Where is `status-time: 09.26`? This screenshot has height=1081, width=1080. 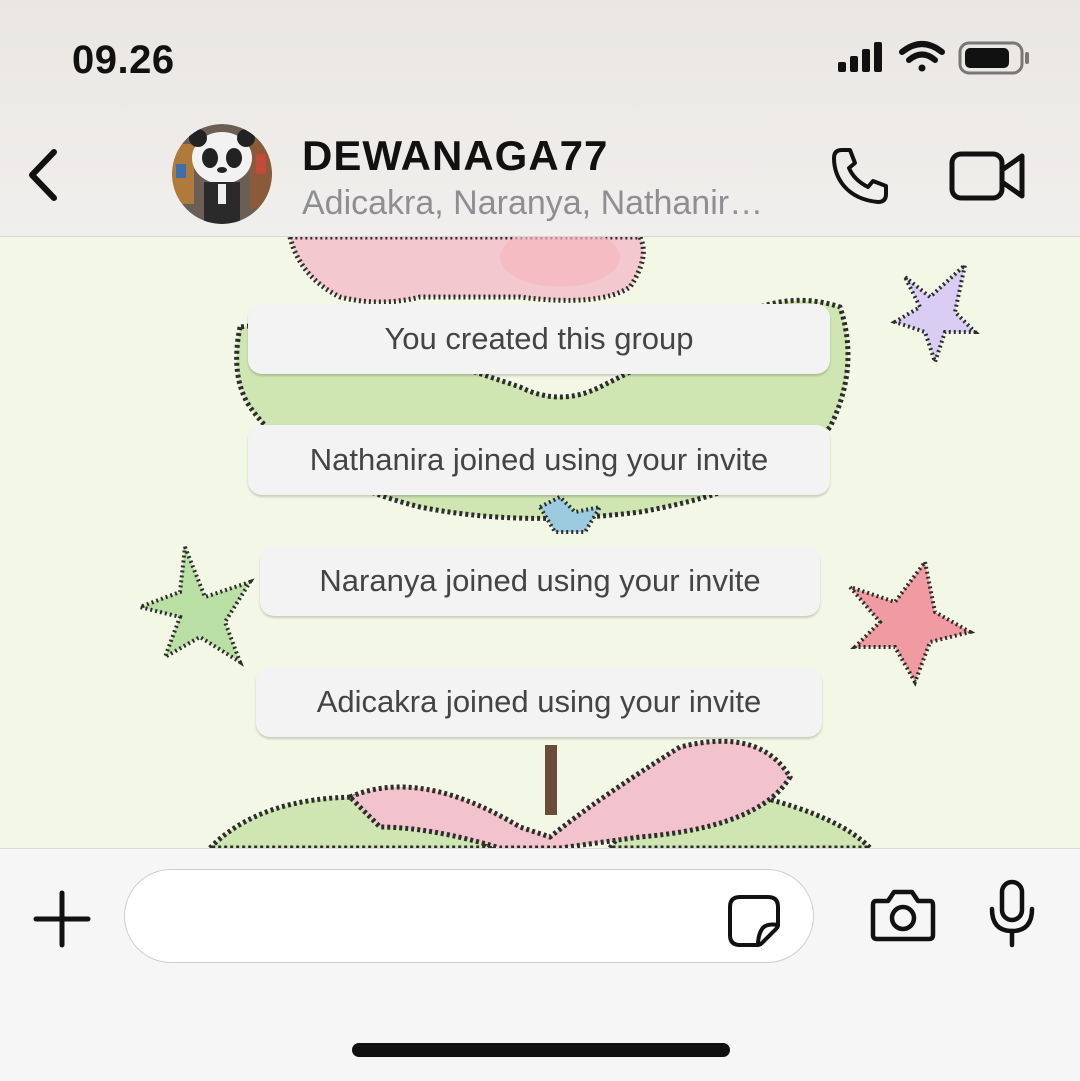 status-time: 09.26 is located at coordinates (123, 60).